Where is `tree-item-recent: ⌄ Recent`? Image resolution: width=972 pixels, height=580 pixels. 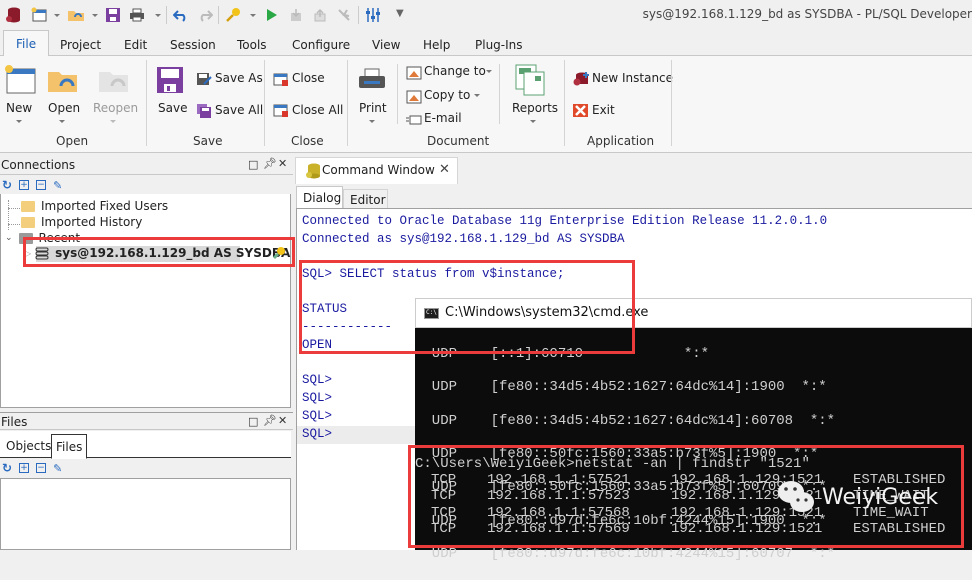
tree-item-recent: ⌄ Recent is located at coordinates (42, 238).